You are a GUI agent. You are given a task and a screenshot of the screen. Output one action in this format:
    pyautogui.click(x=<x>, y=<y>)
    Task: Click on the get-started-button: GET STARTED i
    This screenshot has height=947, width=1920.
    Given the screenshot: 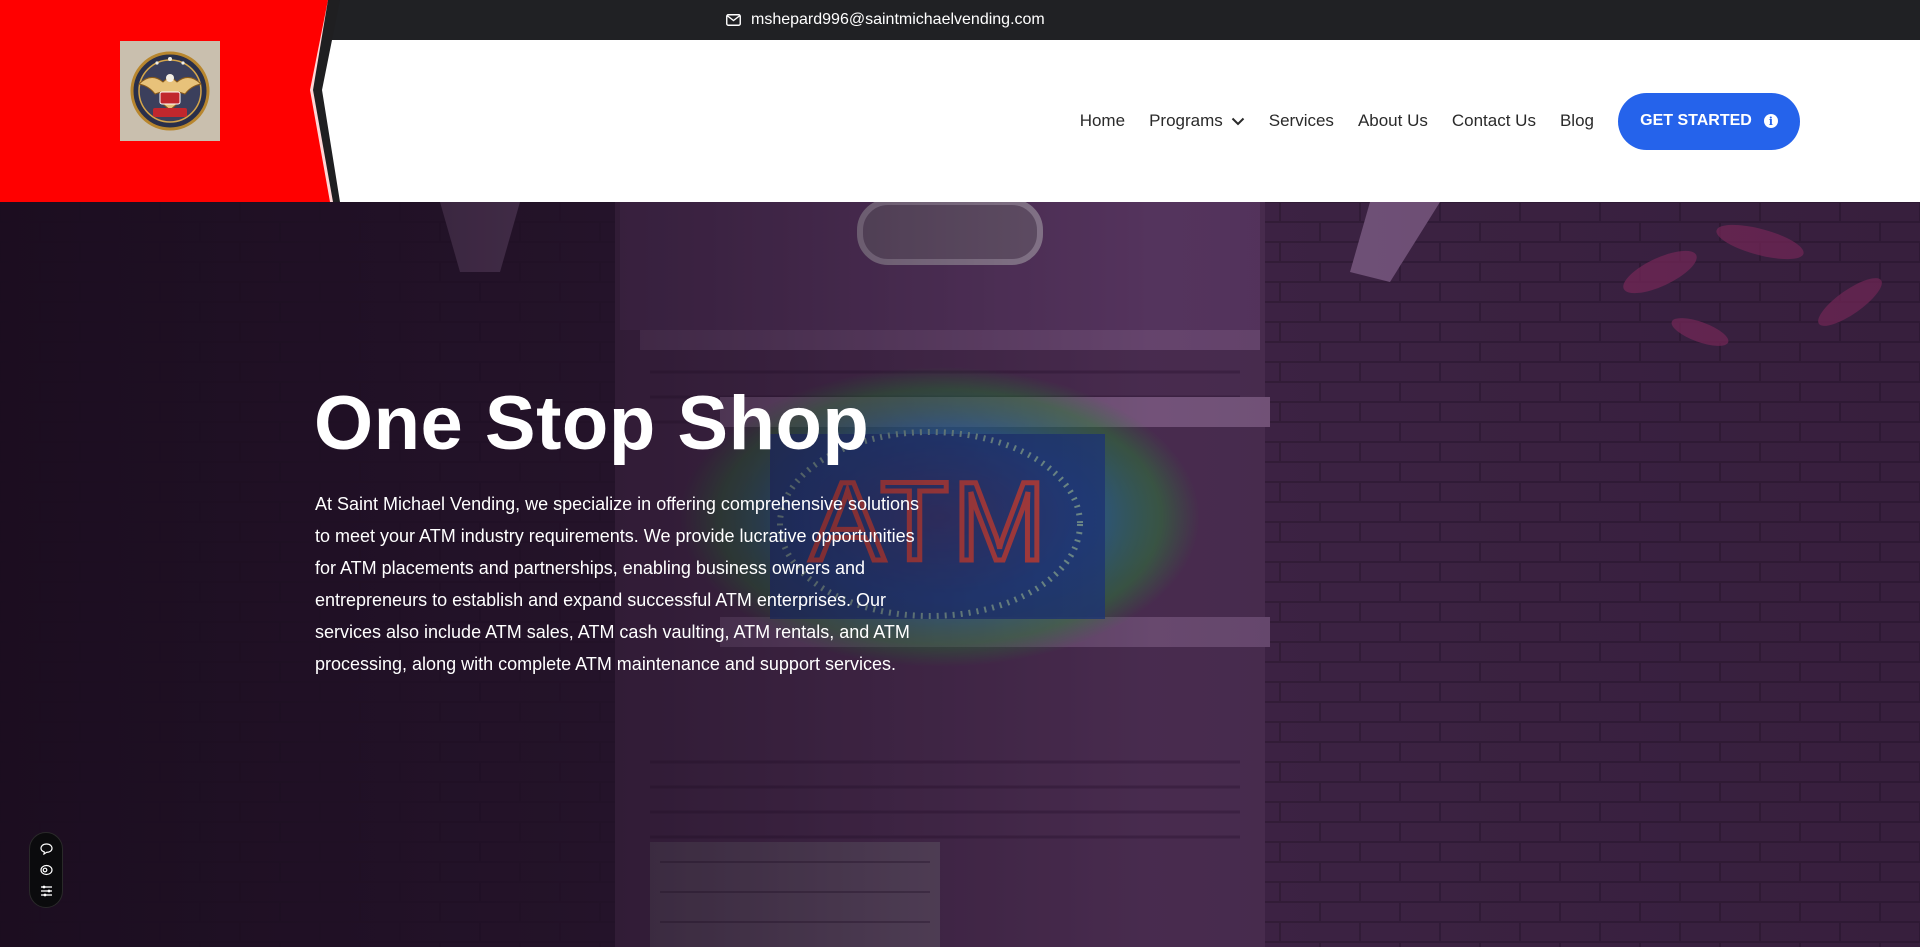 What is the action you would take?
    pyautogui.click(x=1709, y=121)
    